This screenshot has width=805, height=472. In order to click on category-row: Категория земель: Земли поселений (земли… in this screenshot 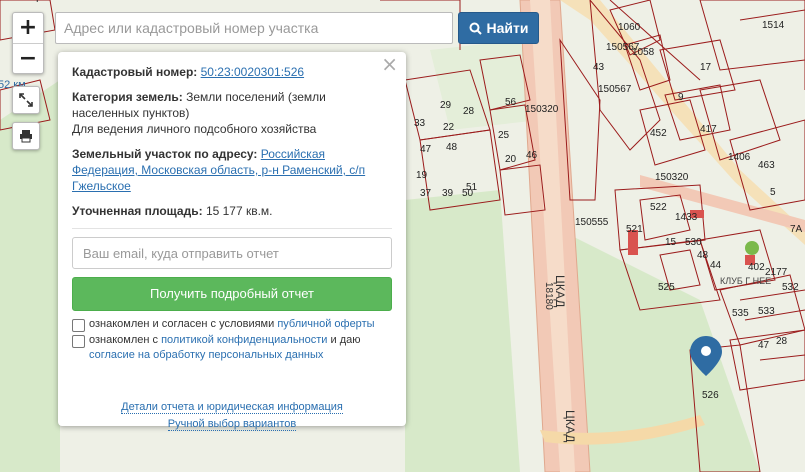, I will do `click(232, 113)`.